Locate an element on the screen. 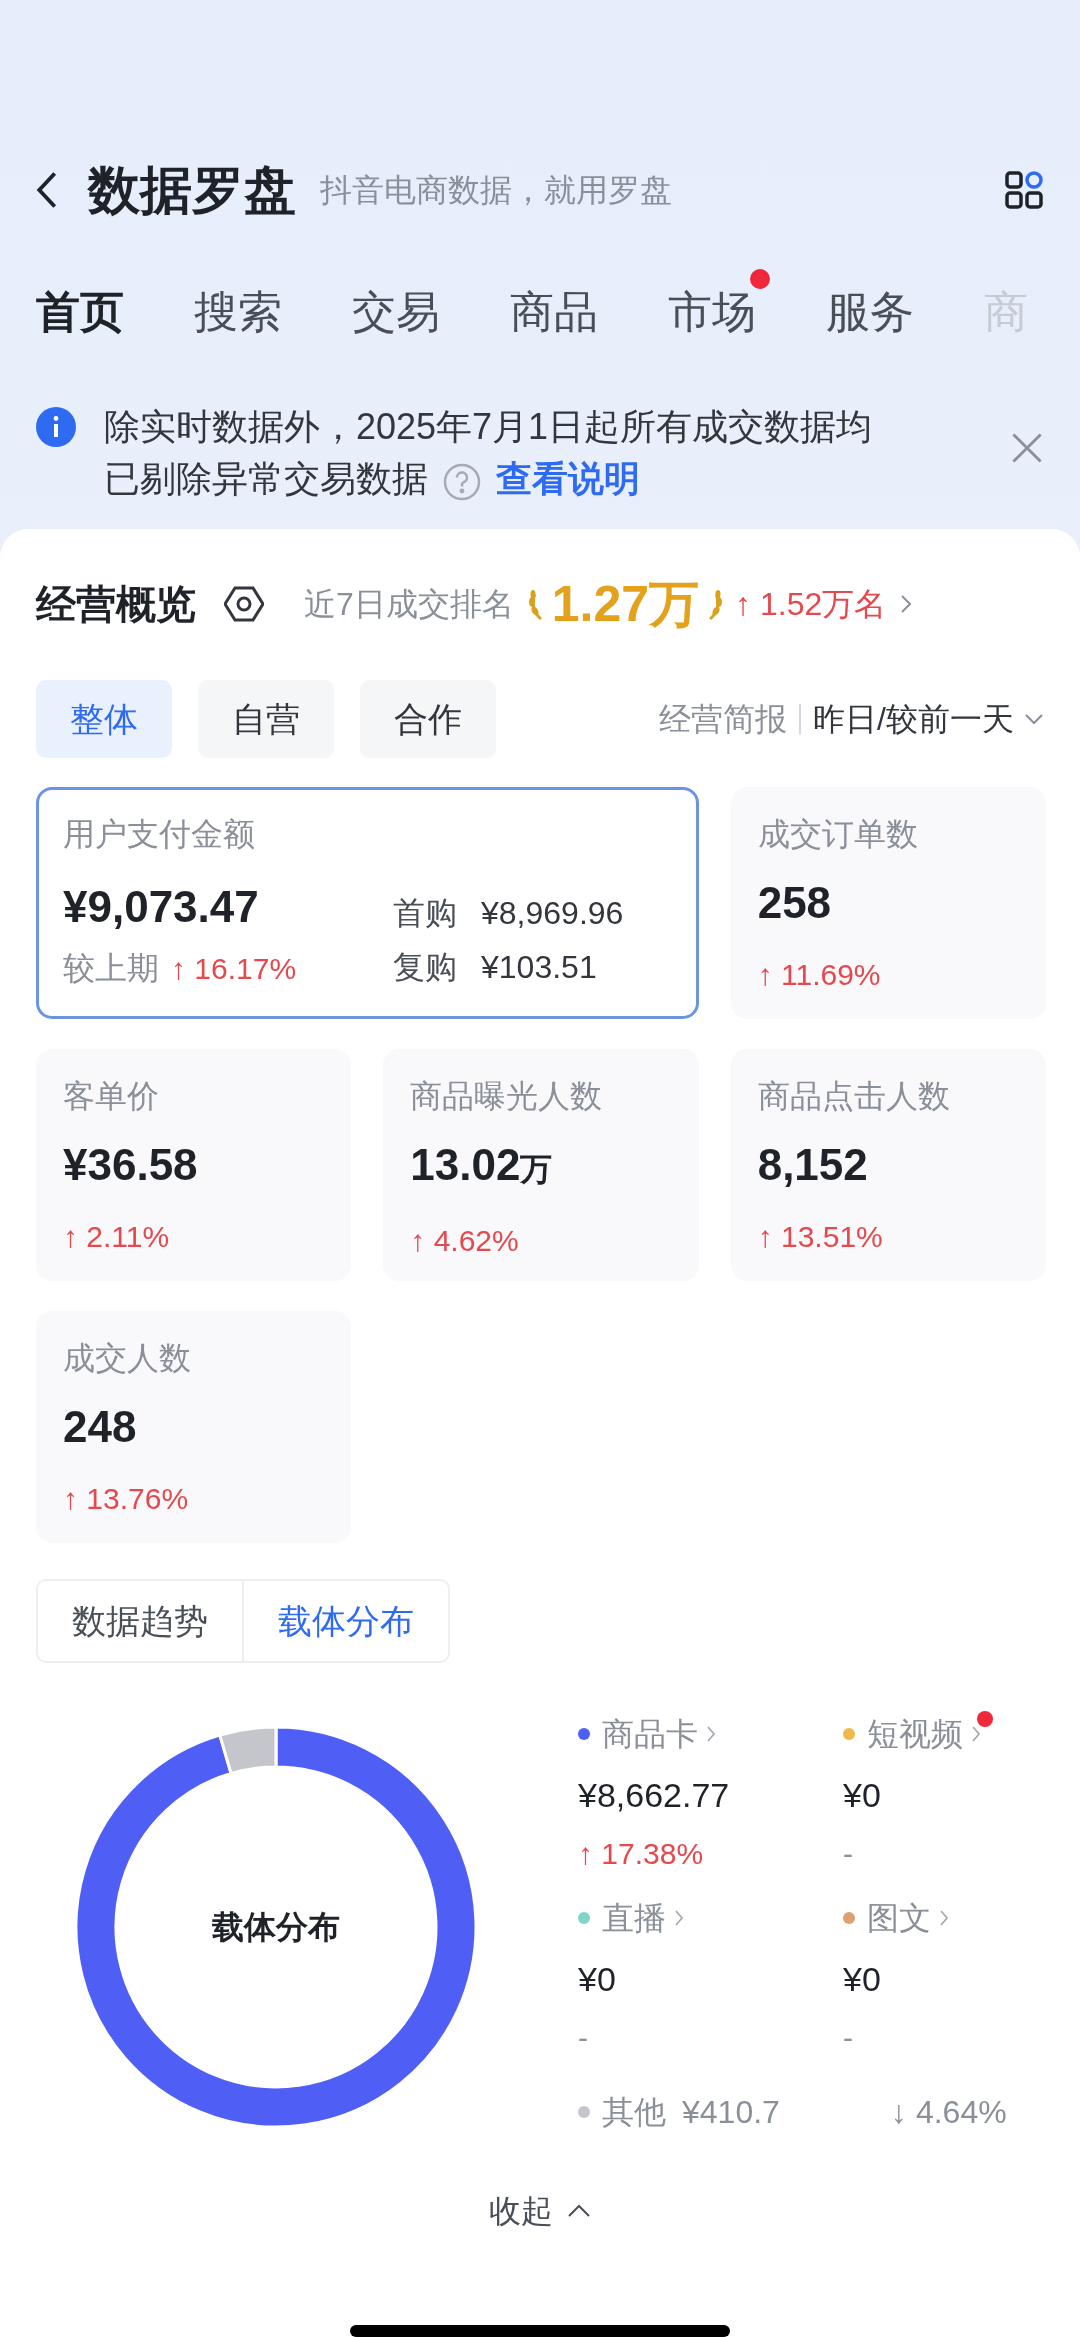  segment-button: 整体 is located at coordinates (104, 719).